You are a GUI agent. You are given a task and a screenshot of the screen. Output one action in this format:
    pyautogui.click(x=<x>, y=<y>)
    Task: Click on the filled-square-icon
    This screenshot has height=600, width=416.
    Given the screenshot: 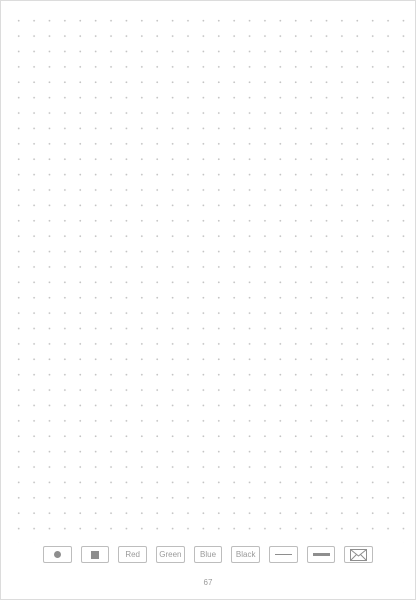 What is the action you would take?
    pyautogui.click(x=95, y=554)
    